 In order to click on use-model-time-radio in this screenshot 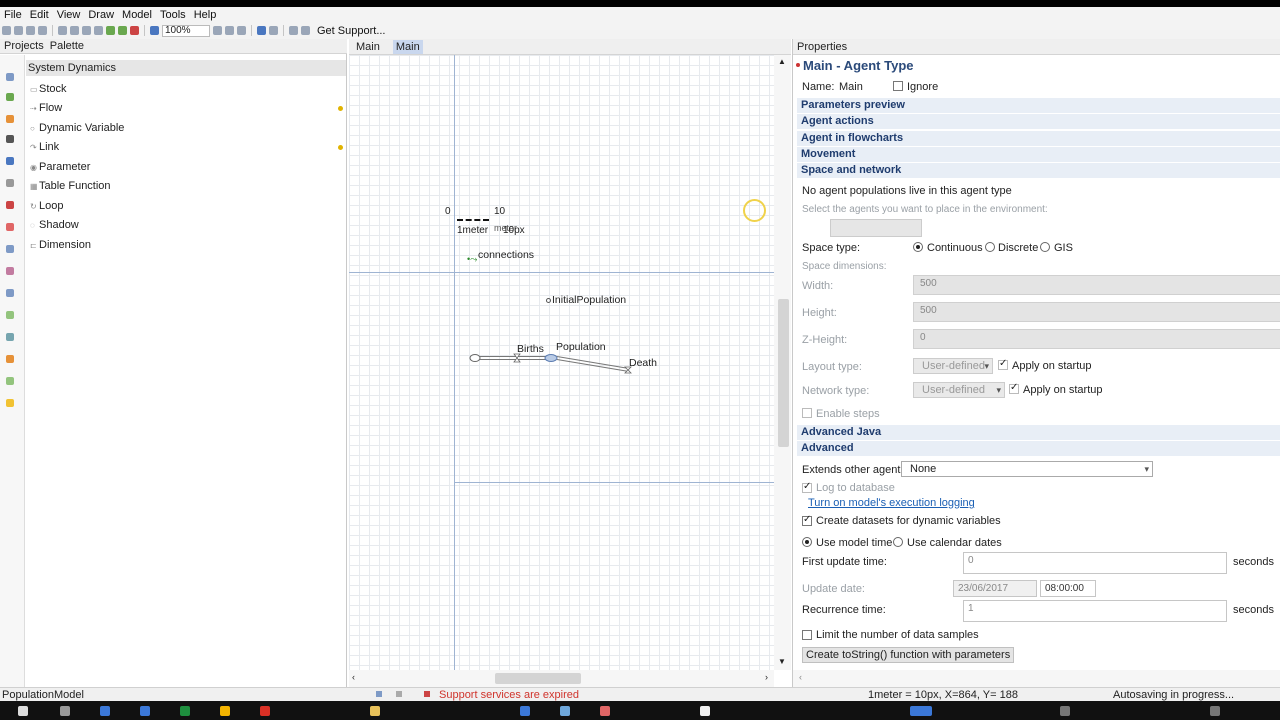, I will do `click(807, 542)`.